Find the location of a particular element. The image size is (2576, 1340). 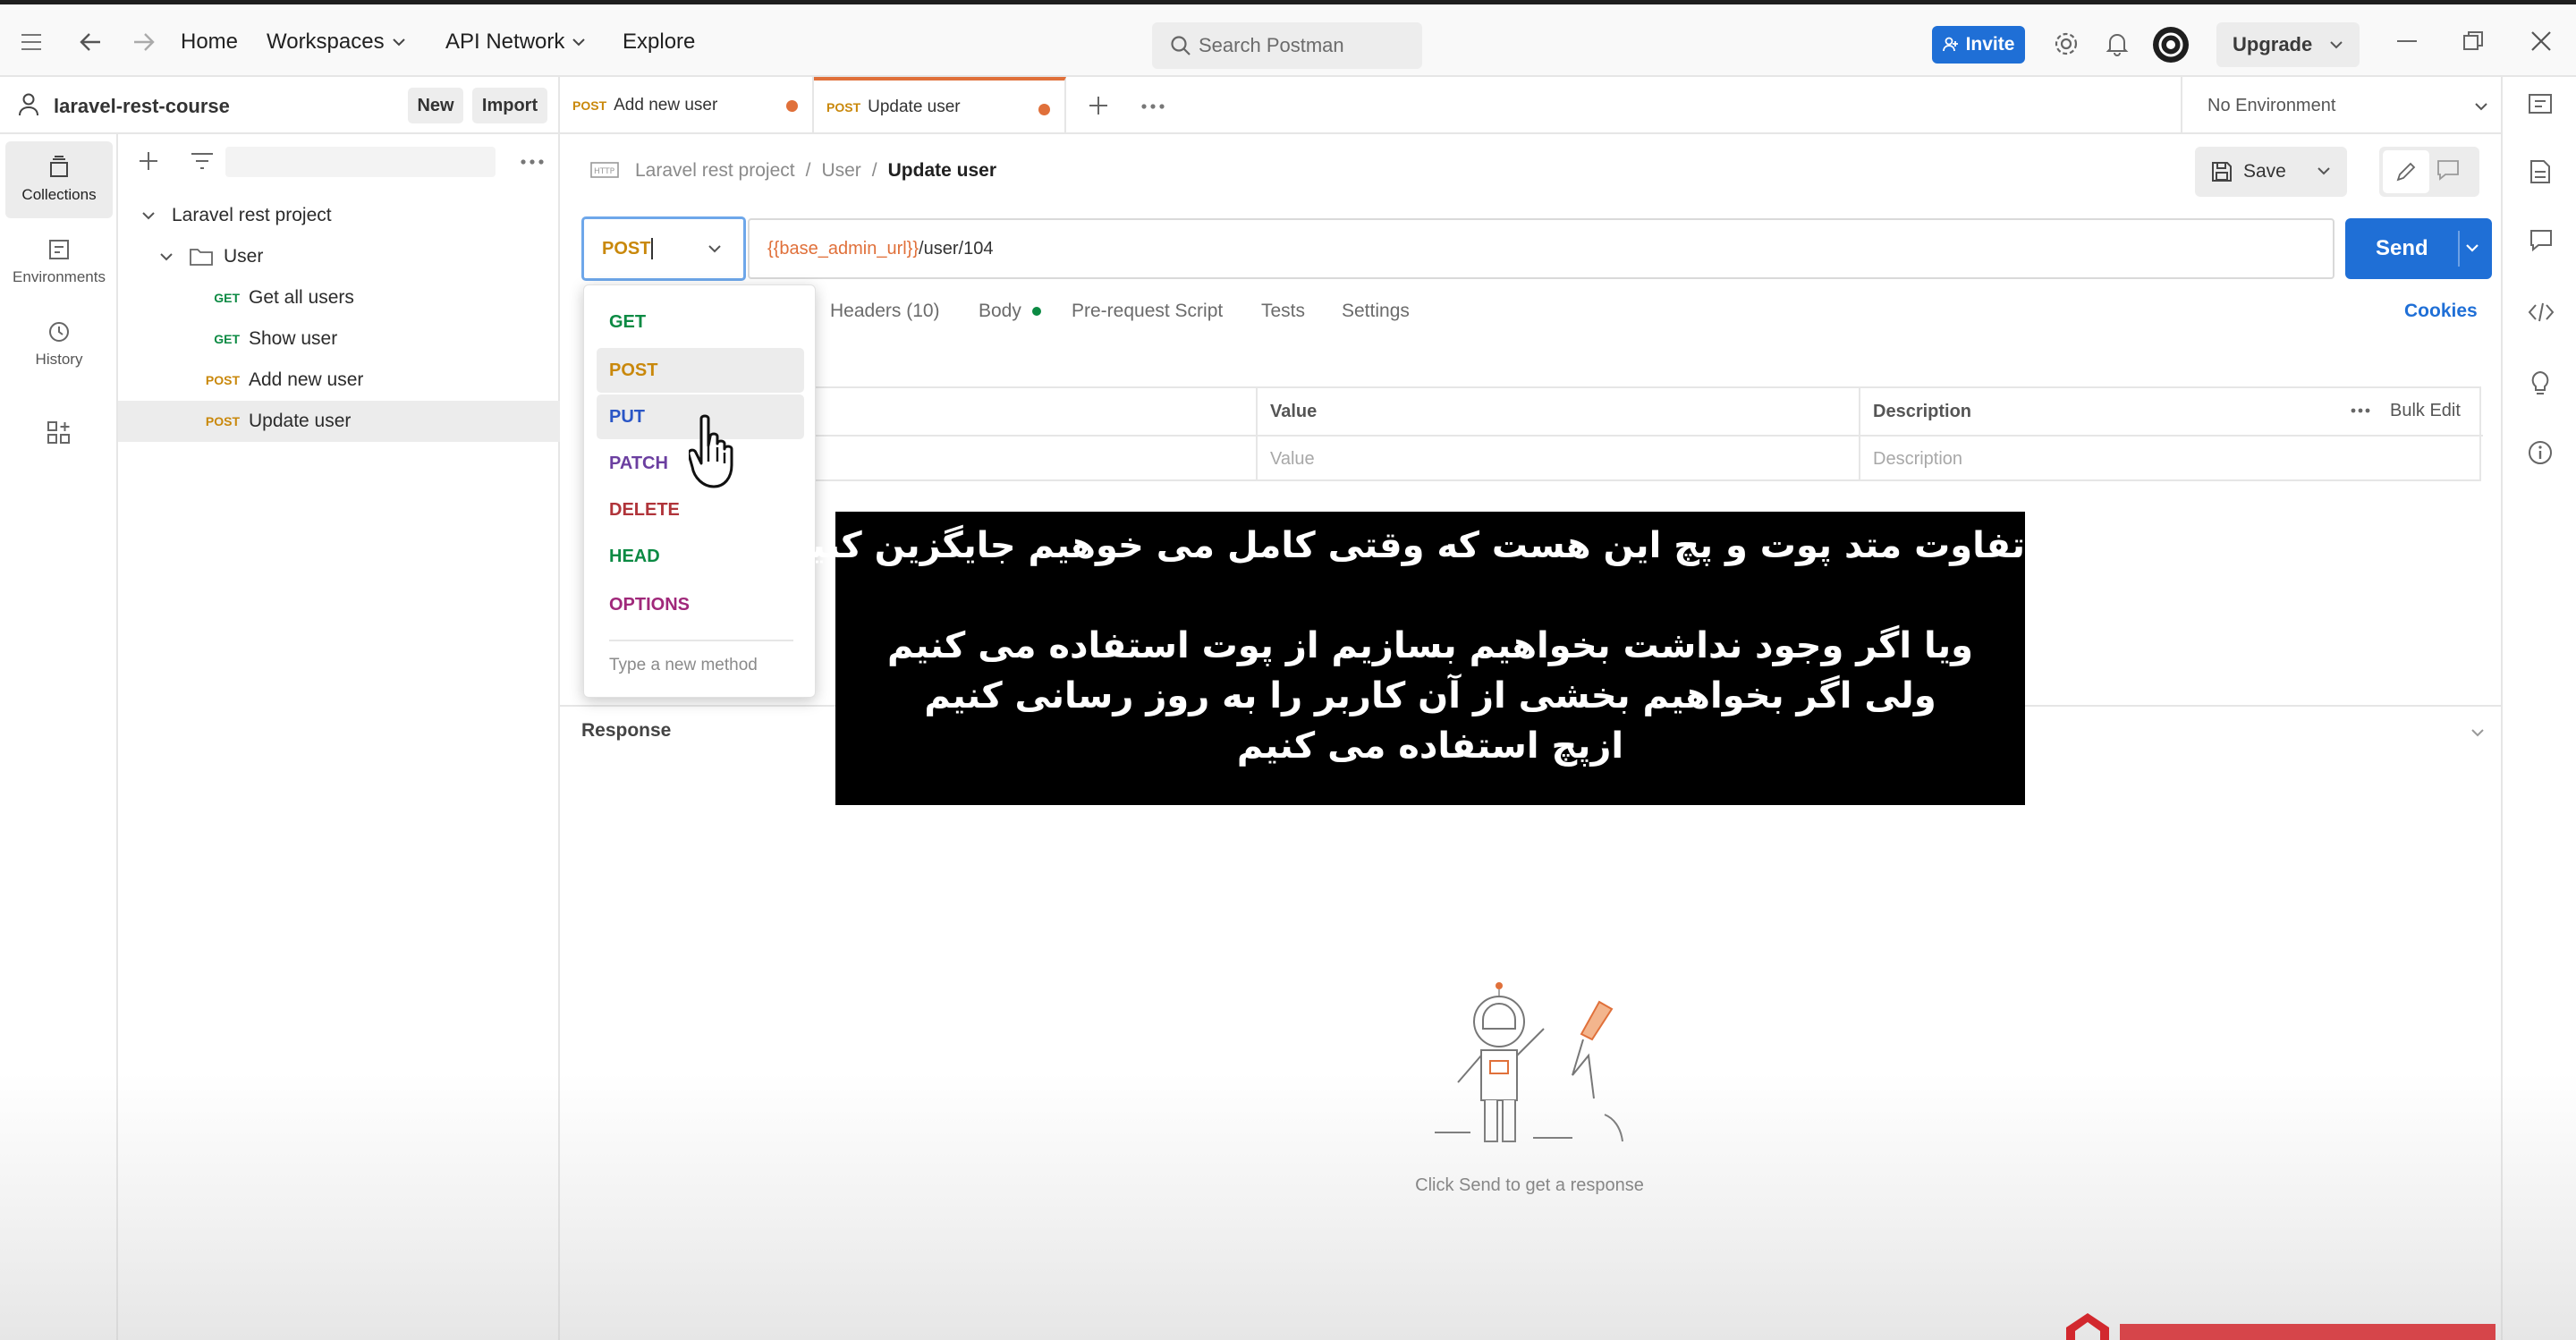

method-tag: POST is located at coordinates (222, 421).